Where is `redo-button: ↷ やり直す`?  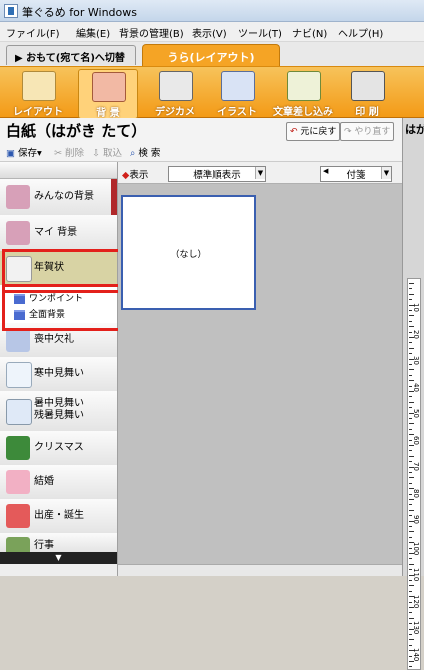
redo-button: ↷ やり直す is located at coordinates (367, 131).